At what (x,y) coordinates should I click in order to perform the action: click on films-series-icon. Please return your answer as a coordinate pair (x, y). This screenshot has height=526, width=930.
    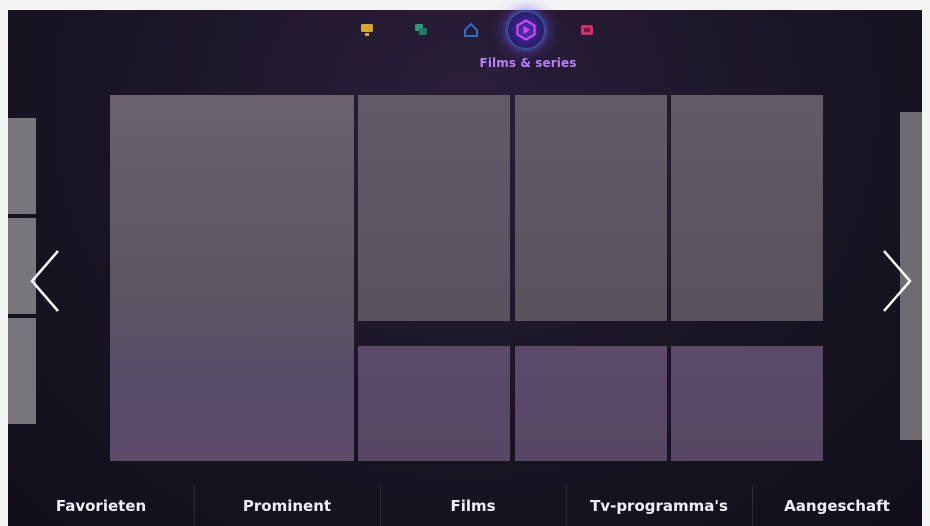
    Looking at the image, I should click on (526, 30).